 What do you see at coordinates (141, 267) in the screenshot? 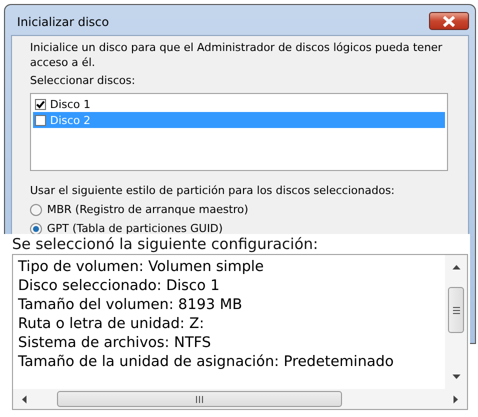
I see `summary-line: Tipo de volumen: Volumen simple` at bounding box center [141, 267].